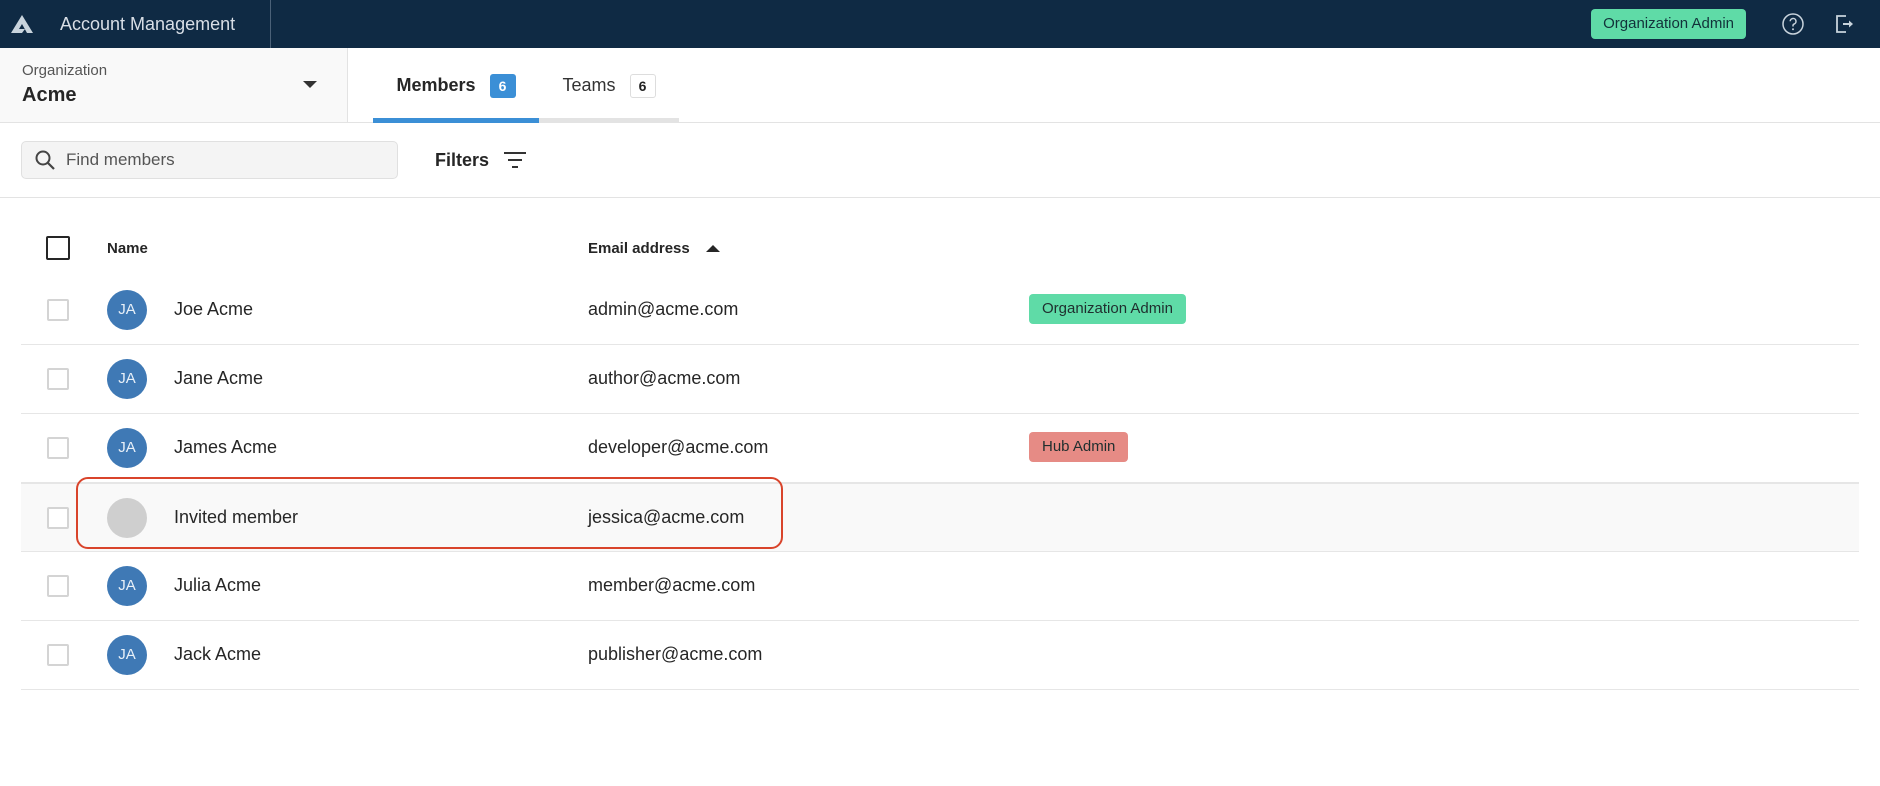 The height and width of the screenshot is (786, 1880). I want to click on member-email: author@acme.com, so click(664, 378).